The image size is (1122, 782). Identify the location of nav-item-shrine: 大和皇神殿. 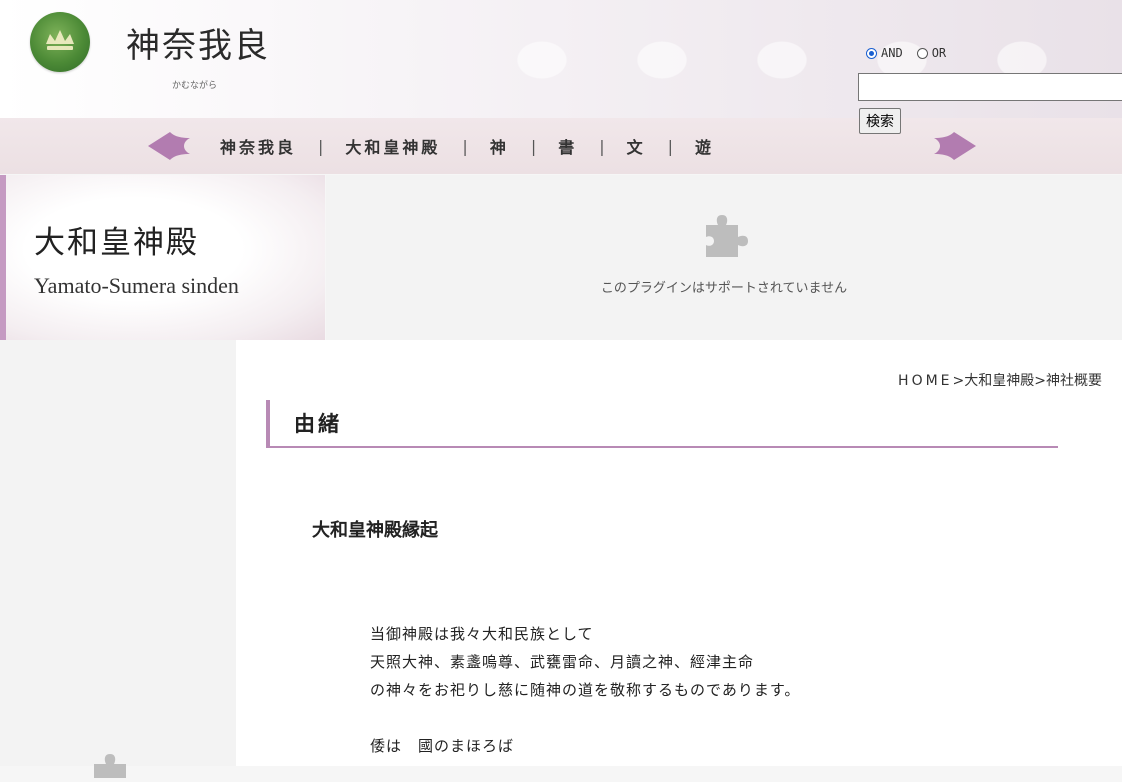
(392, 146).